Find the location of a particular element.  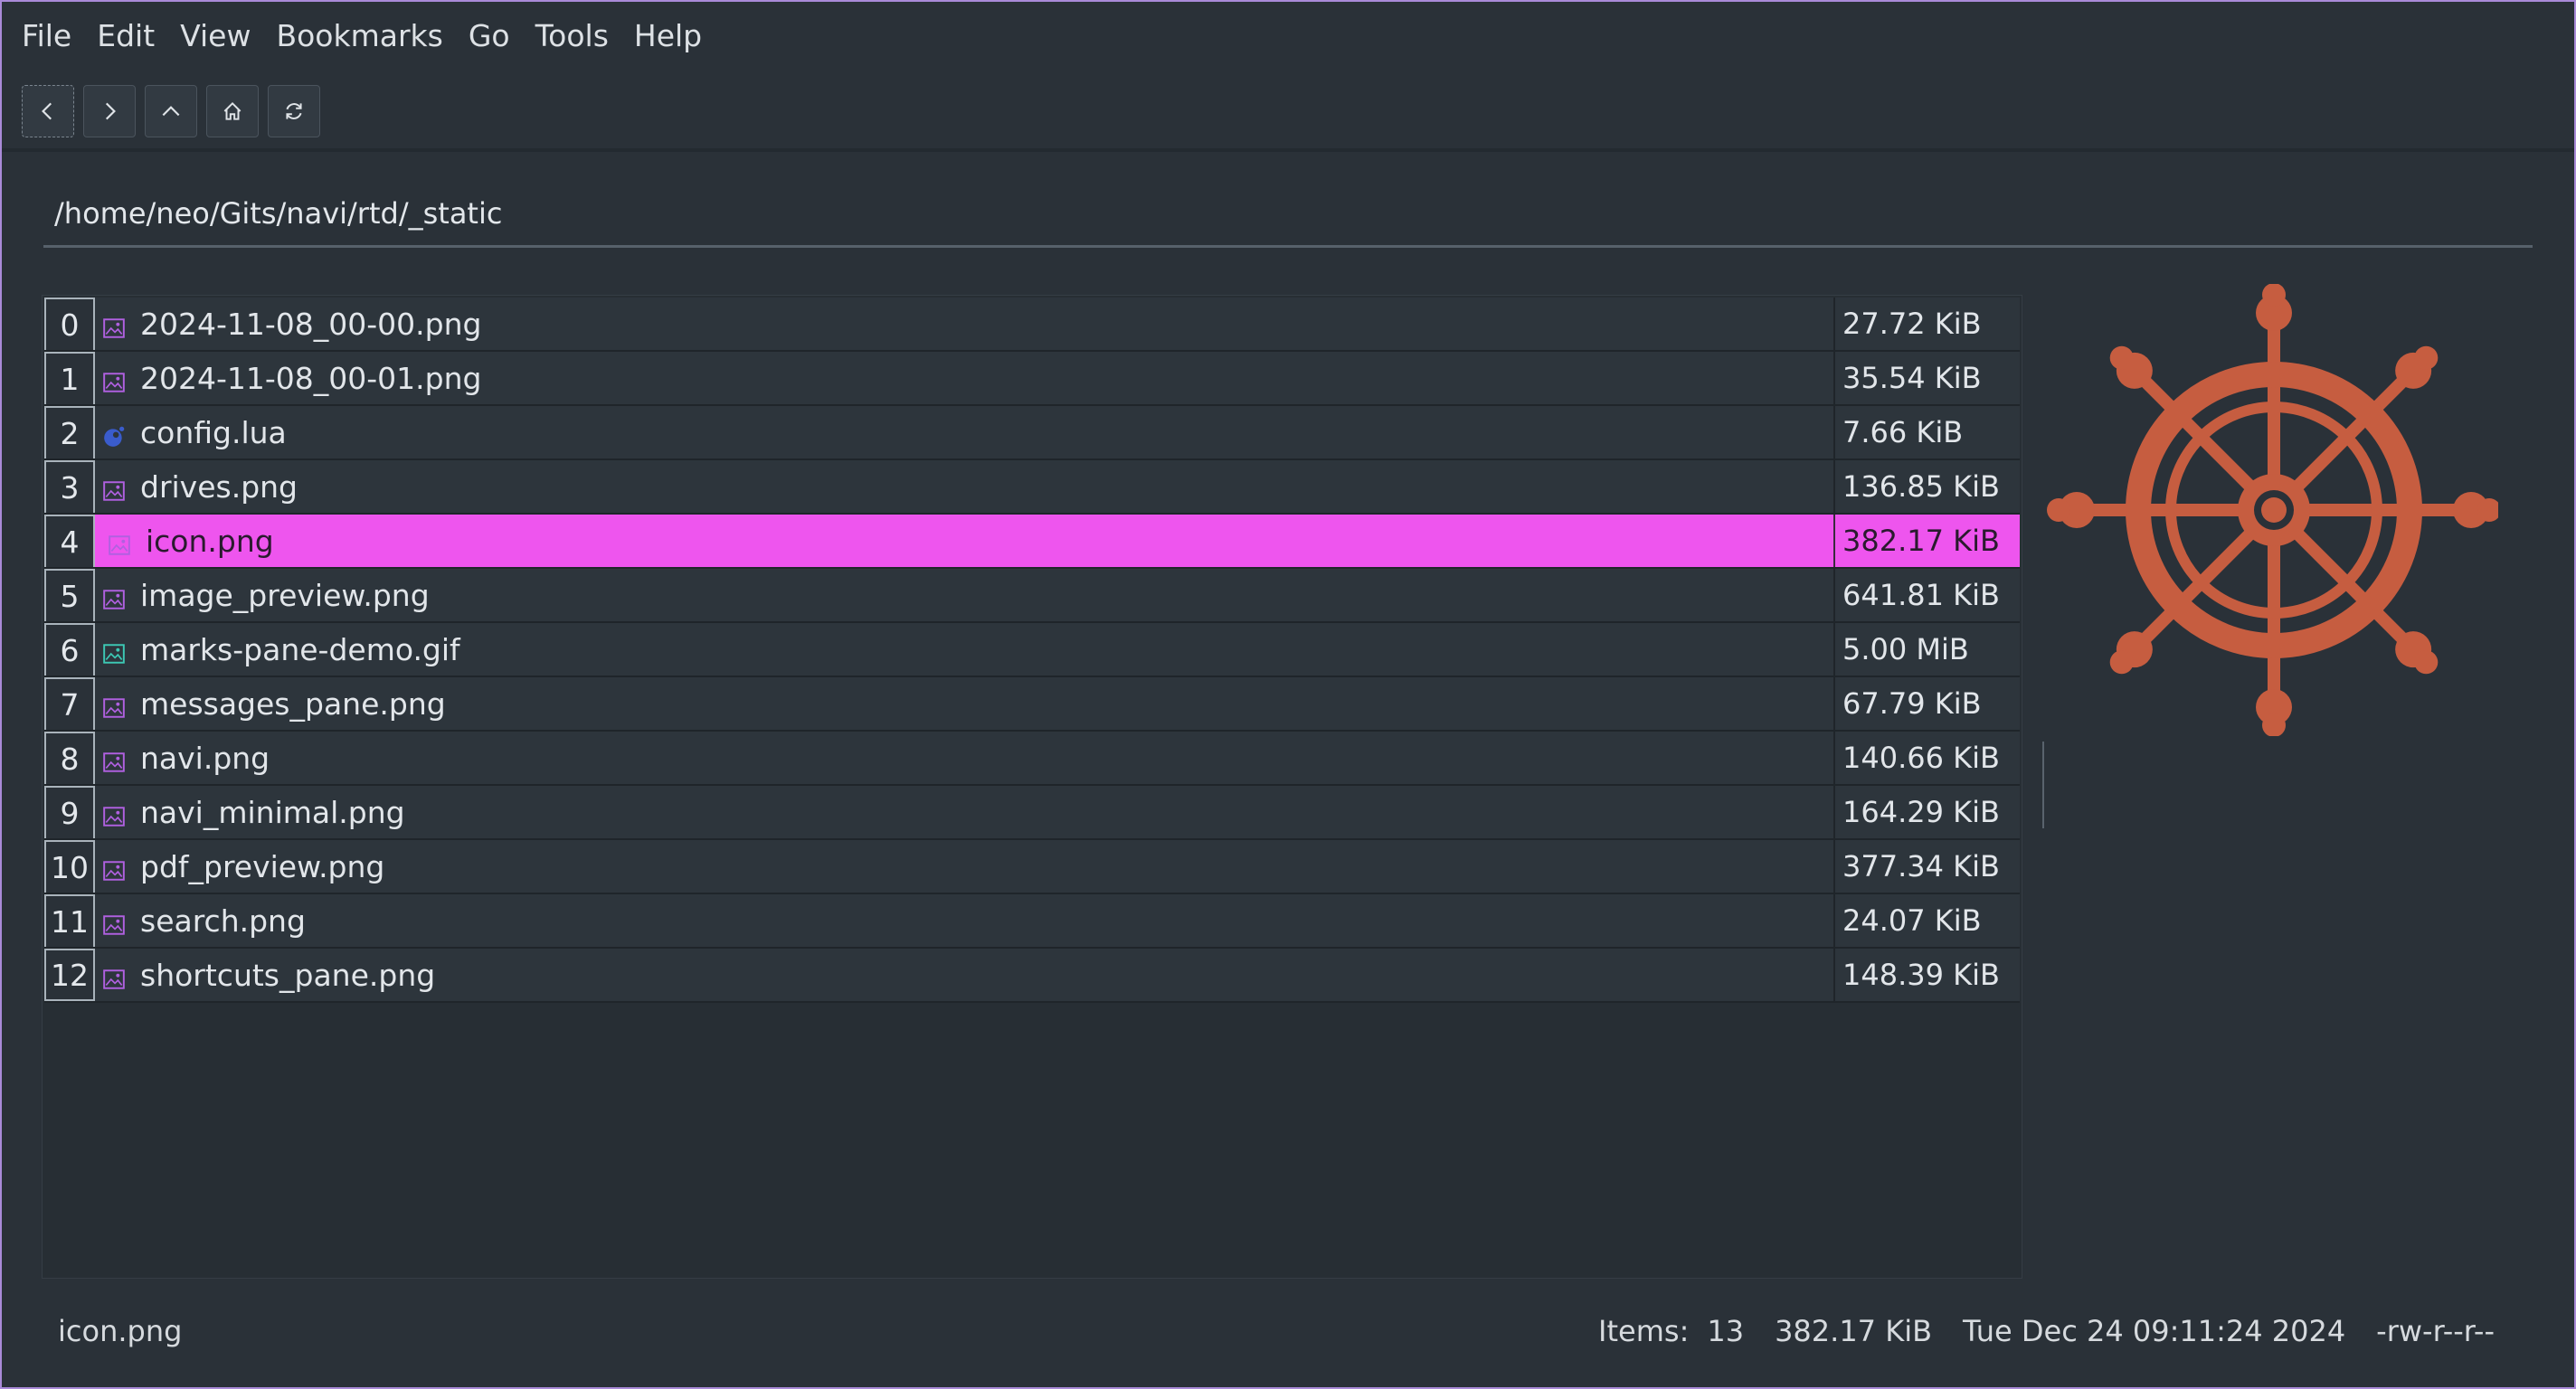

file-size: 641.81 KiB is located at coordinates (1921, 595).